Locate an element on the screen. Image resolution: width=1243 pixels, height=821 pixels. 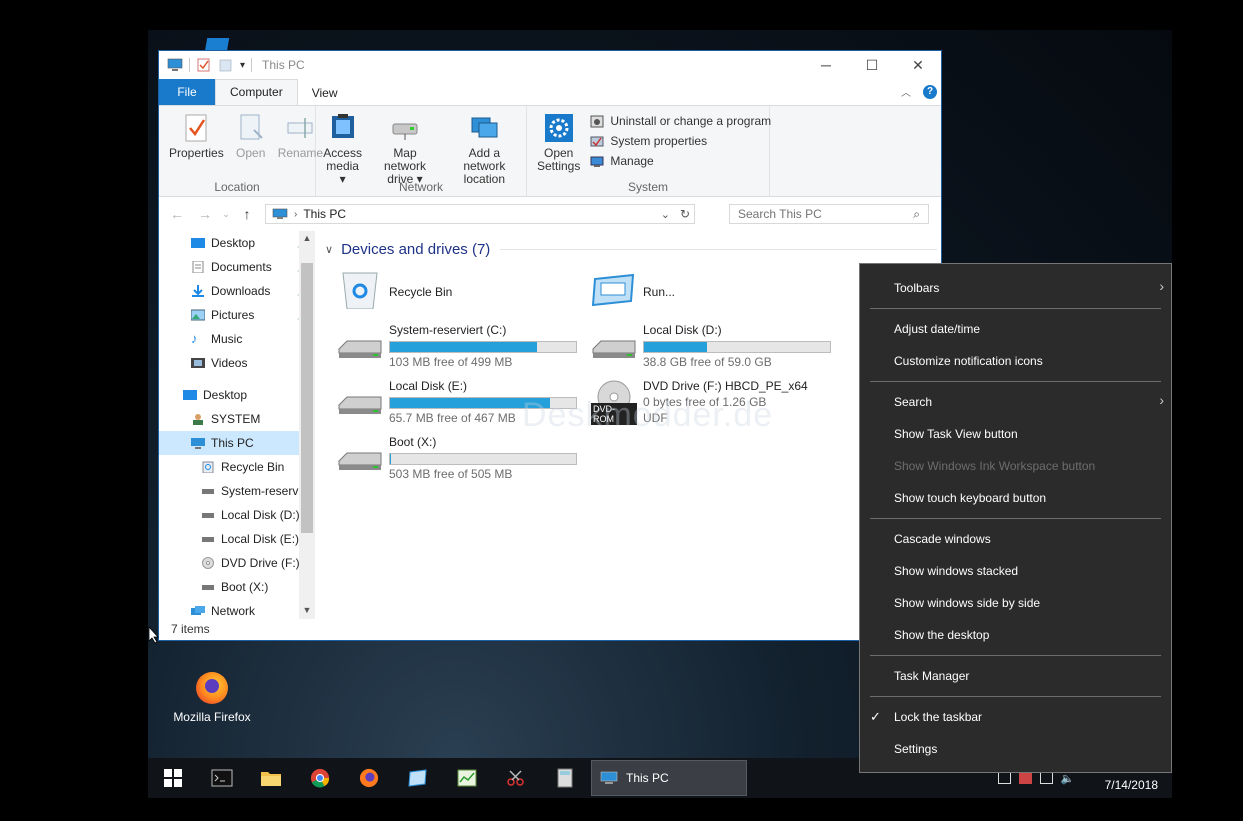
taskbar-firefox is located at coordinates (368, 778).